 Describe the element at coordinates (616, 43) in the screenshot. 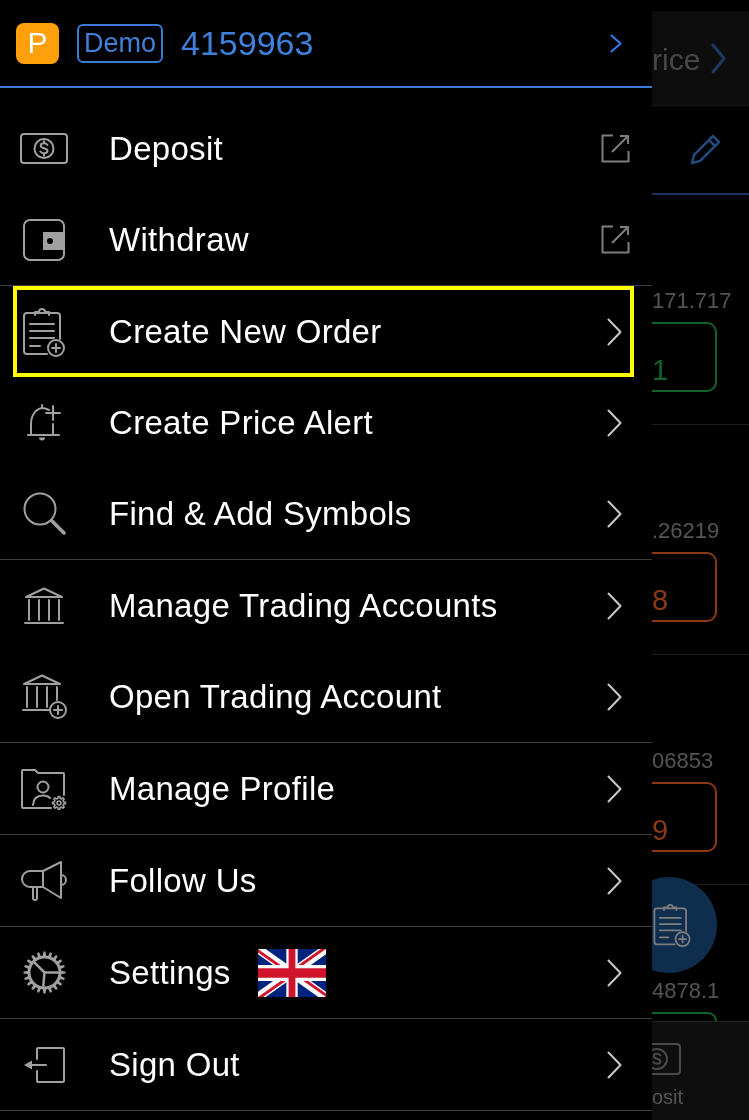

I see `chevron-icon` at that location.